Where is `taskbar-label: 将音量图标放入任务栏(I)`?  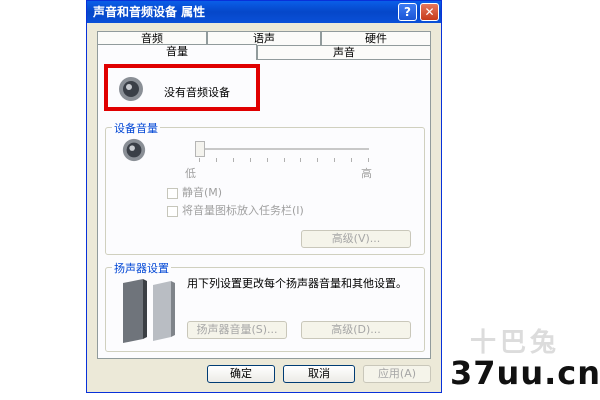
taskbar-label: 将音量图标放入任务栏(I) is located at coordinates (243, 210).